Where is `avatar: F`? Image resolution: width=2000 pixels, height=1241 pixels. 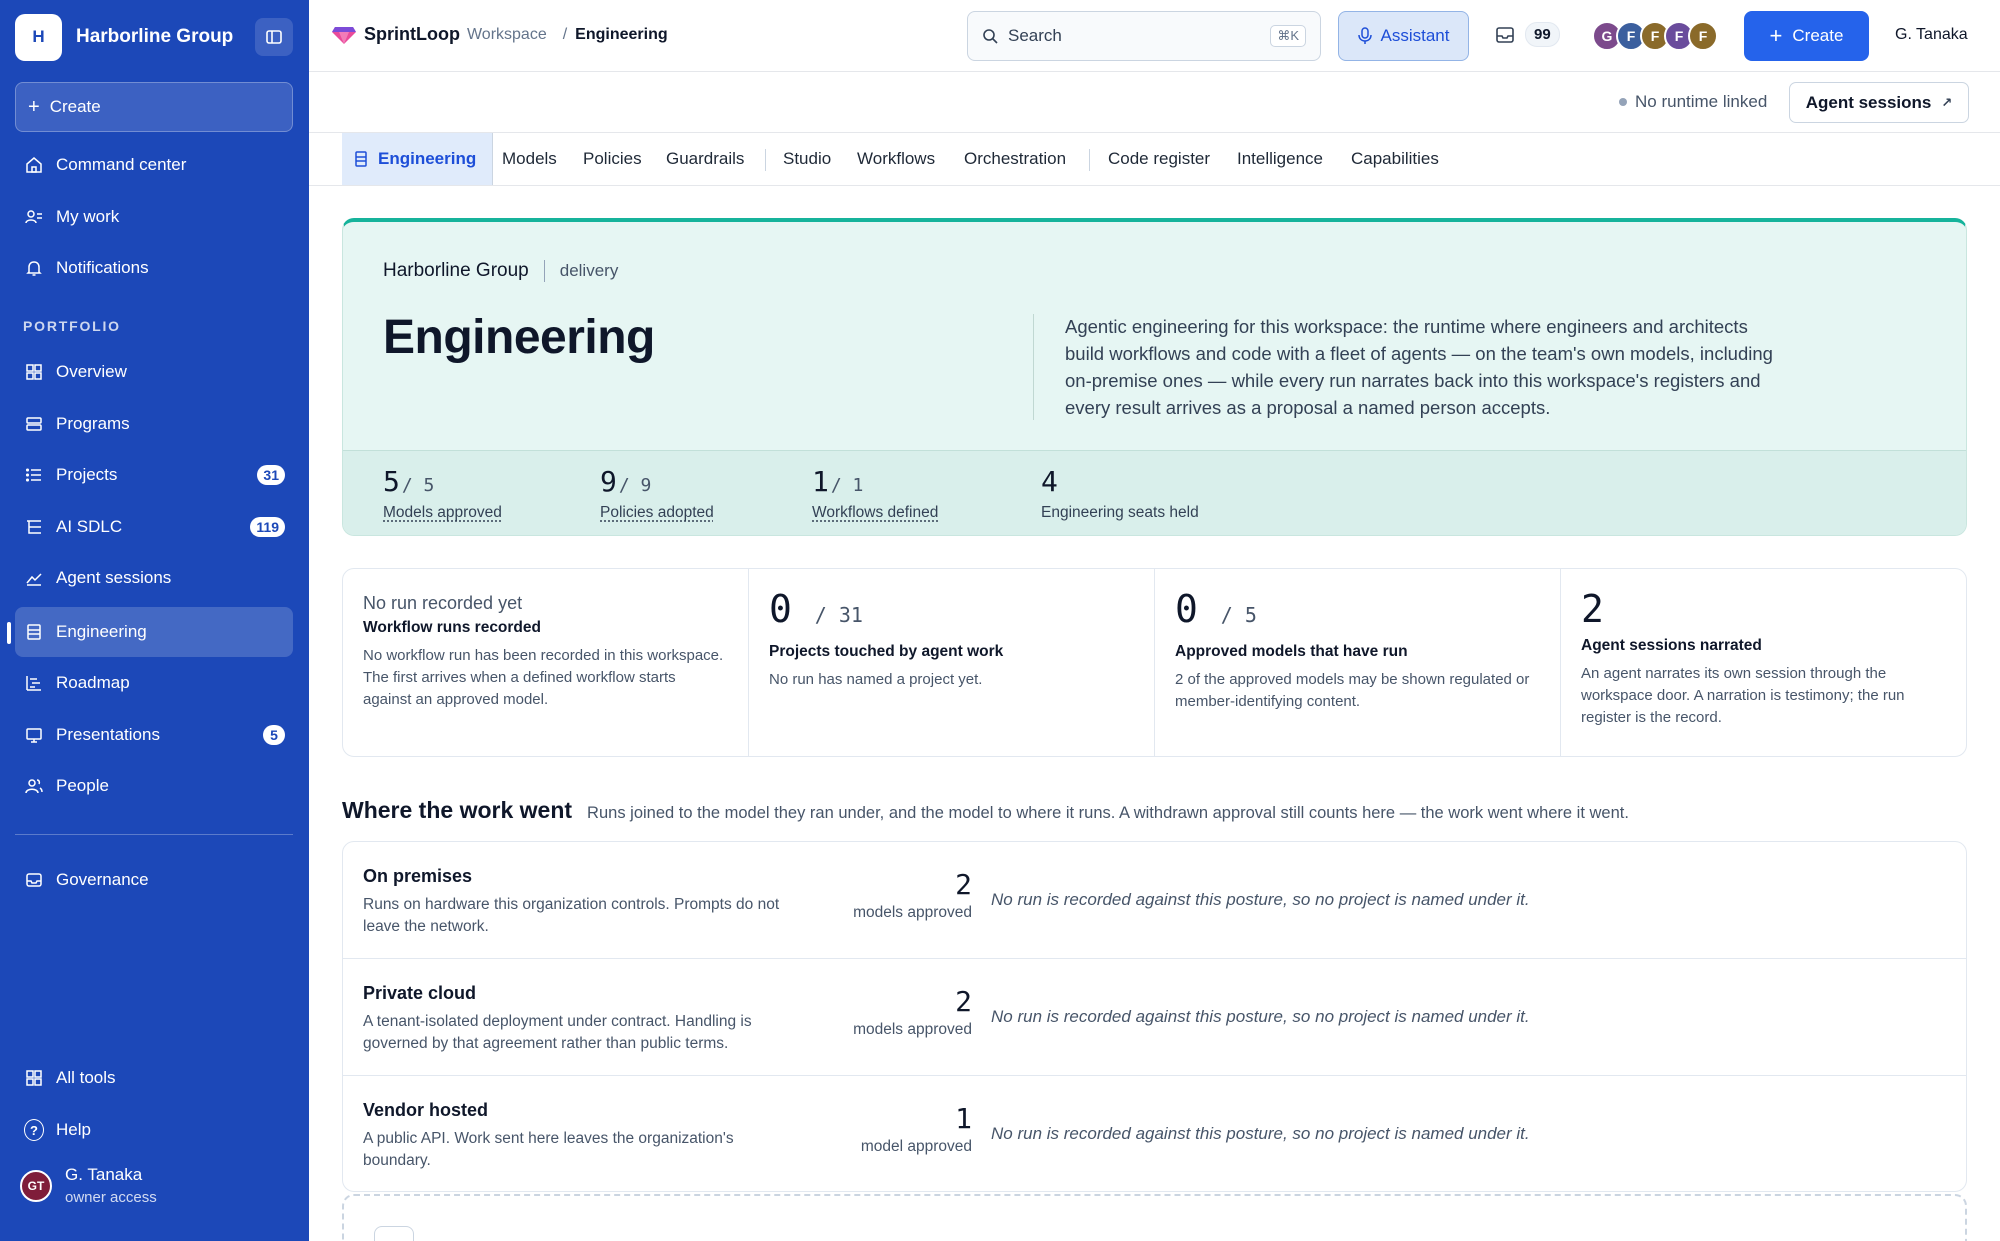
avatar: F is located at coordinates (1703, 36).